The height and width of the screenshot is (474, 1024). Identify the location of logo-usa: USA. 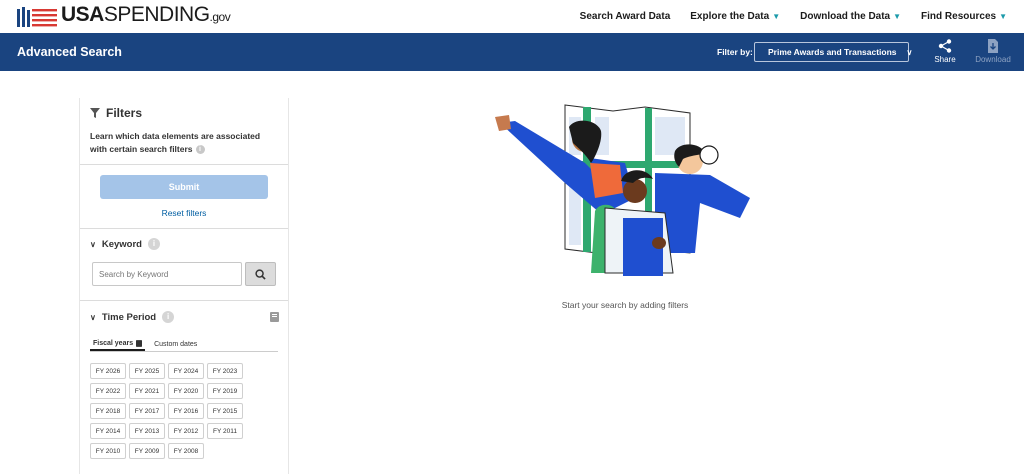
(82, 14).